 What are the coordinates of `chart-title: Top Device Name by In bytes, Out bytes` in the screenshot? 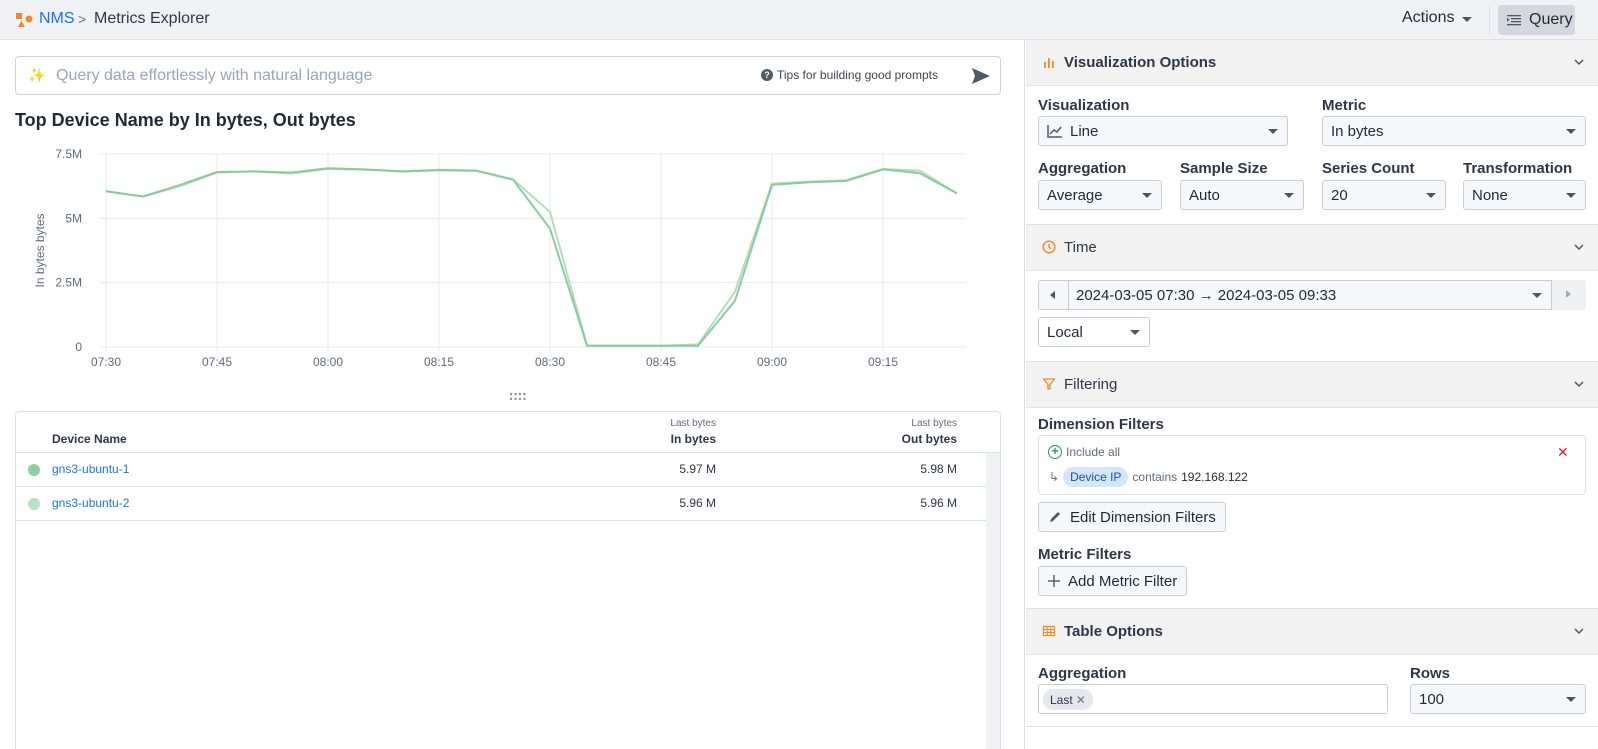 It's located at (185, 120).